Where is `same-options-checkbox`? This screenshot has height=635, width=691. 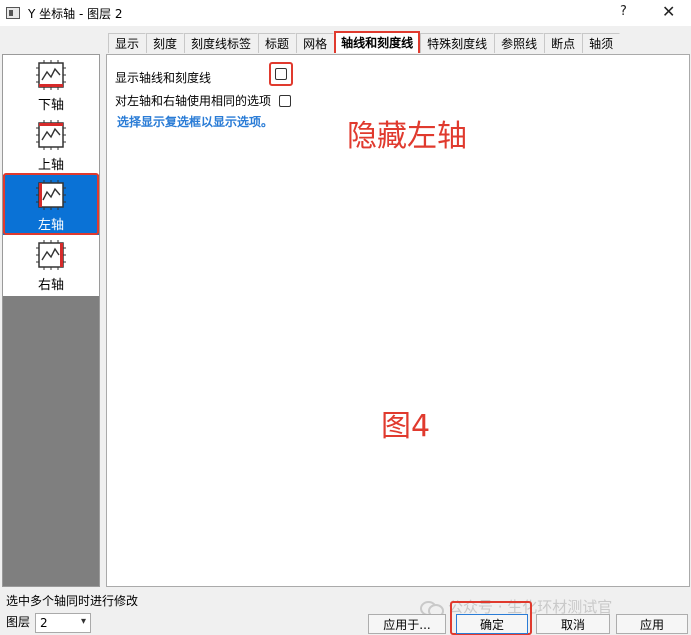
same-options-checkbox is located at coordinates (285, 100).